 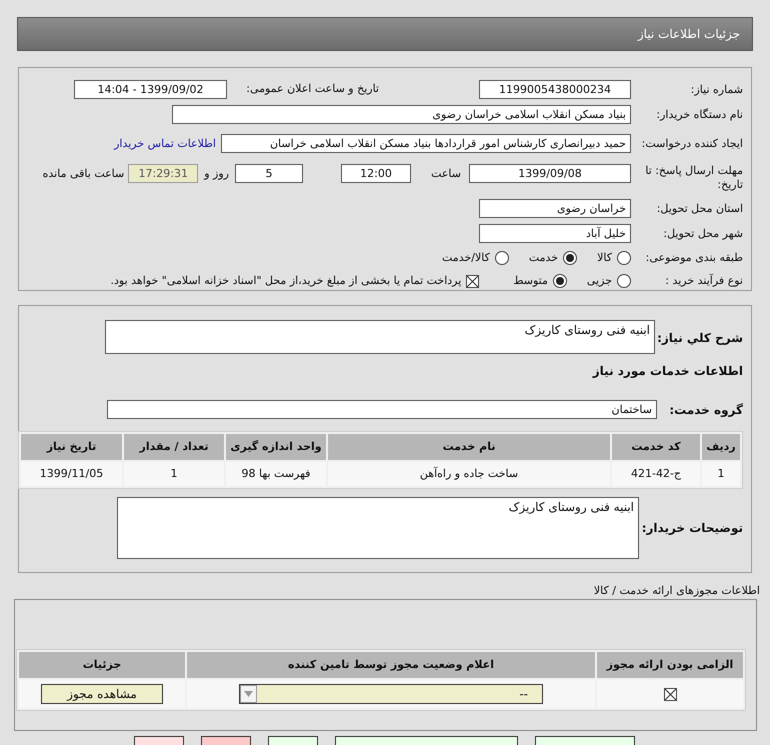 I want to click on column-header: واحد اندازه گیری, so click(x=276, y=447).